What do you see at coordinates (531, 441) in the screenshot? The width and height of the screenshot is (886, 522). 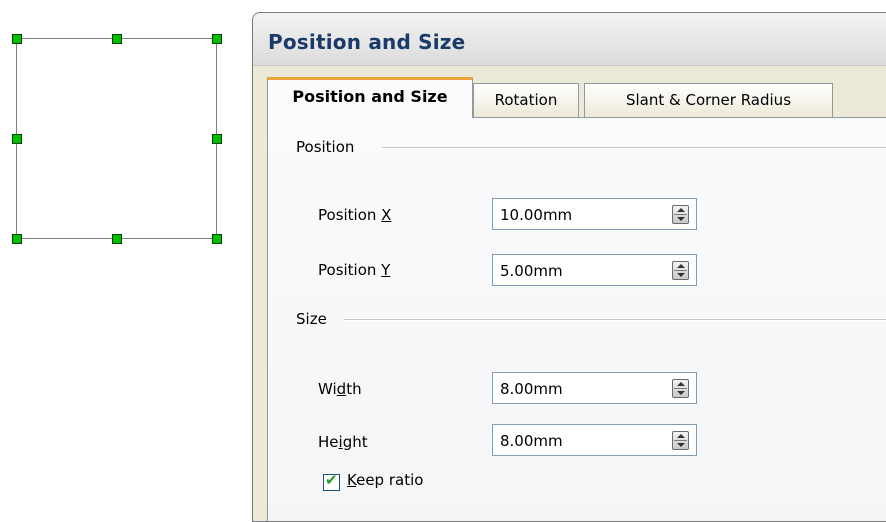 I see `height-value: 8.00mm` at bounding box center [531, 441].